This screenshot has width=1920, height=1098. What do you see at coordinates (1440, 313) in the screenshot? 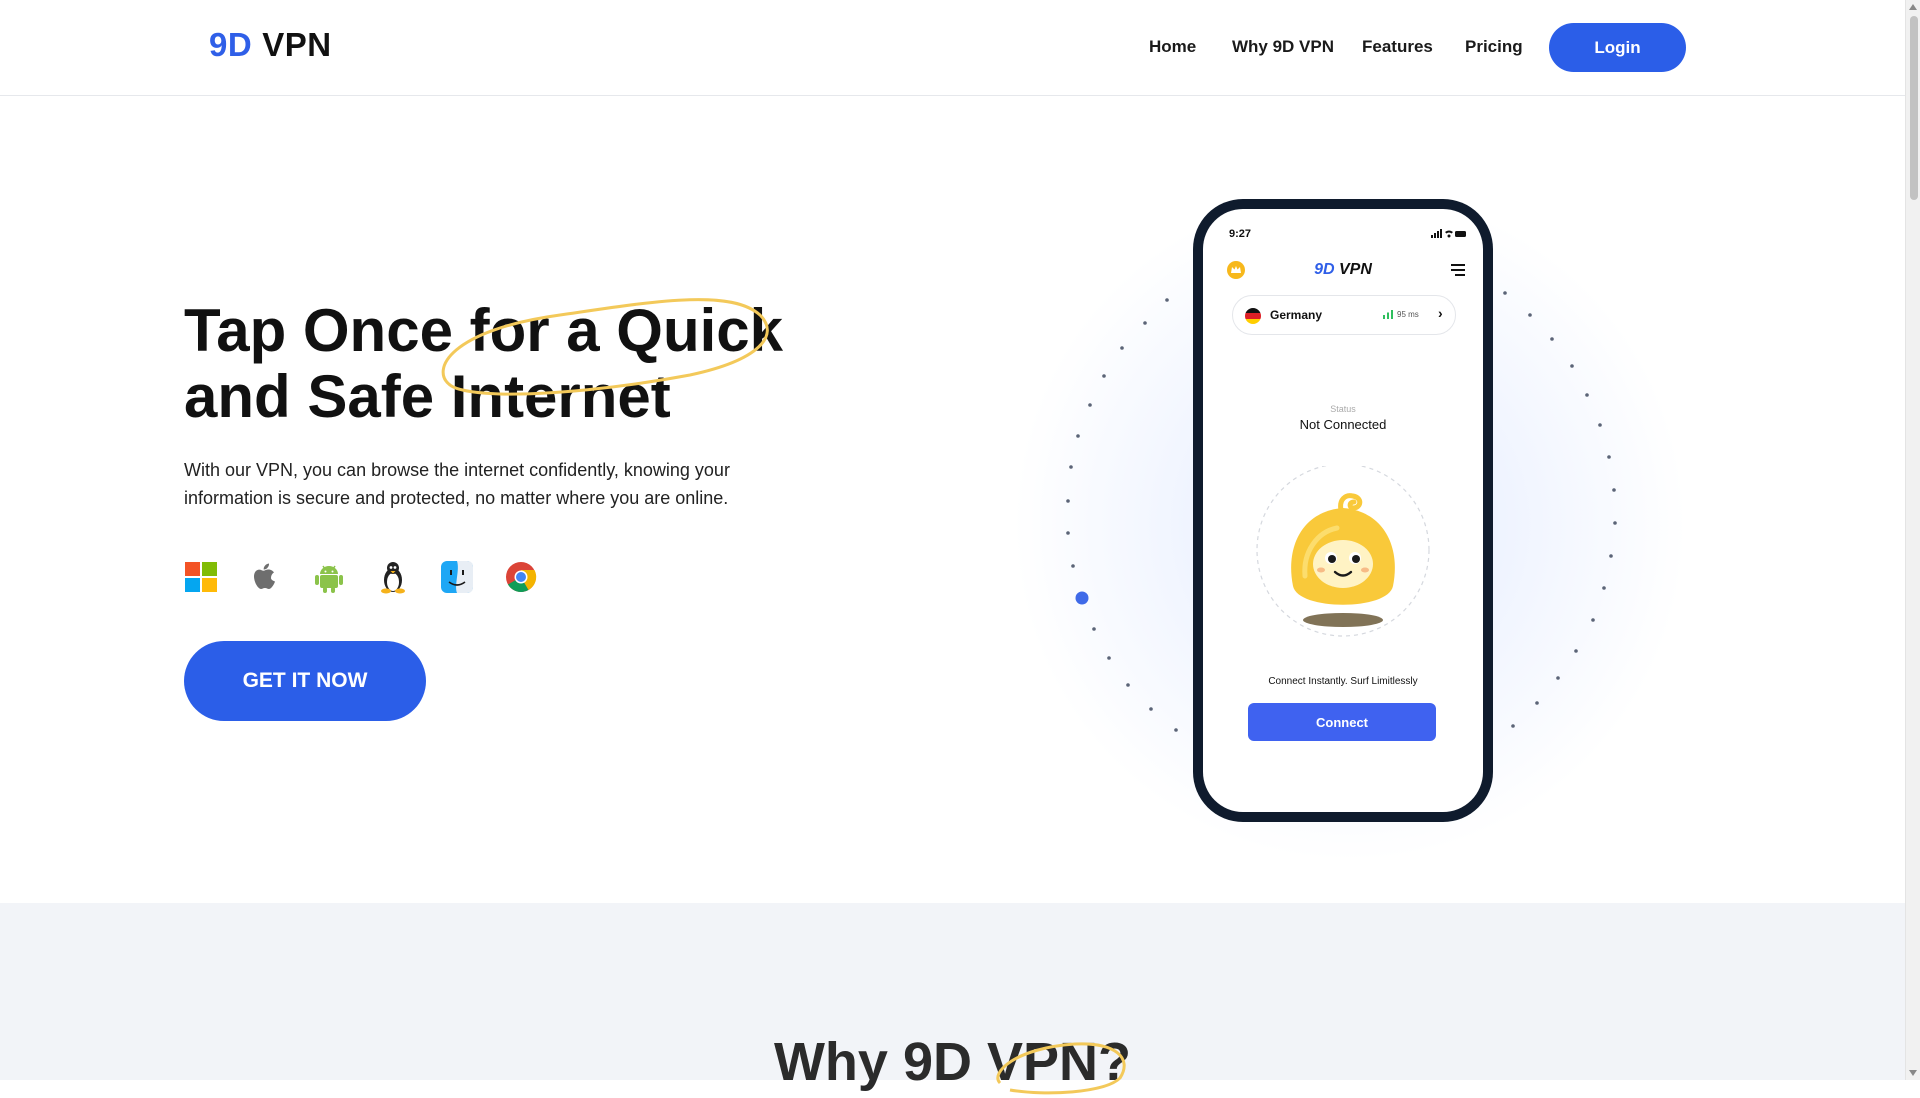
I see `chevron-right-icon: ›` at bounding box center [1440, 313].